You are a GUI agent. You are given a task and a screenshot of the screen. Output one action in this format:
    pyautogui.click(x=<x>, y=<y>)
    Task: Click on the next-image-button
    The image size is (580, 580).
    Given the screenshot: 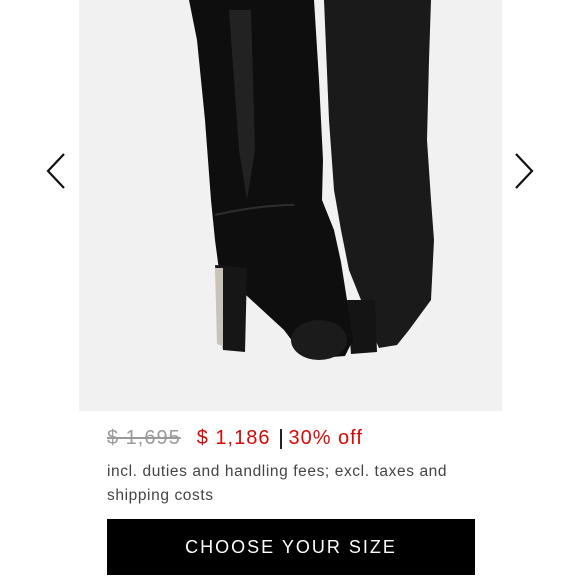 What is the action you would take?
    pyautogui.click(x=524, y=171)
    